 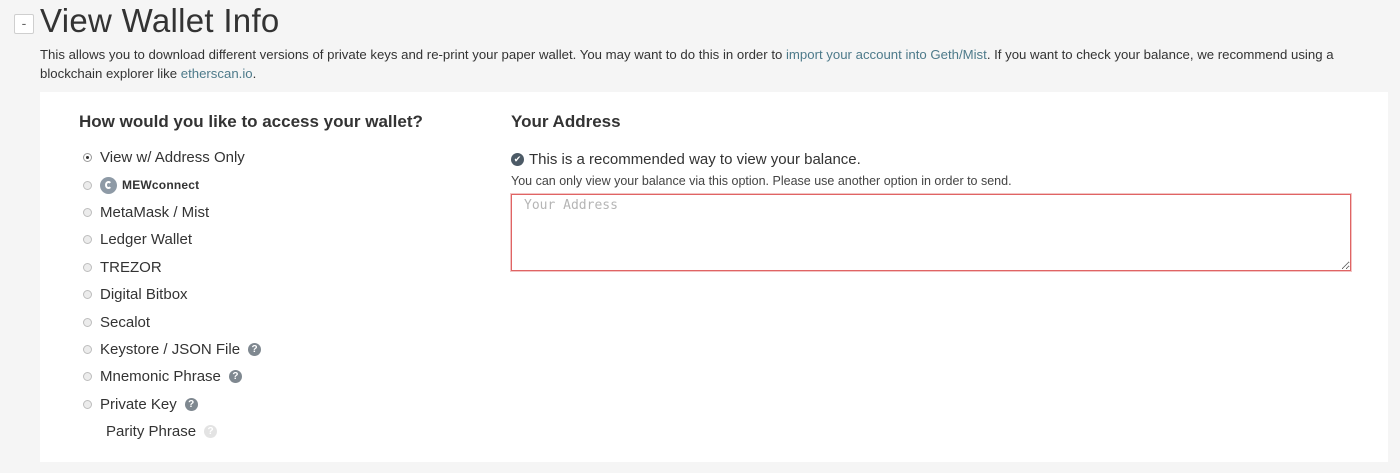 What do you see at coordinates (279, 349) in the screenshot?
I see `access-option-keystore: Keystore / JSON File ?` at bounding box center [279, 349].